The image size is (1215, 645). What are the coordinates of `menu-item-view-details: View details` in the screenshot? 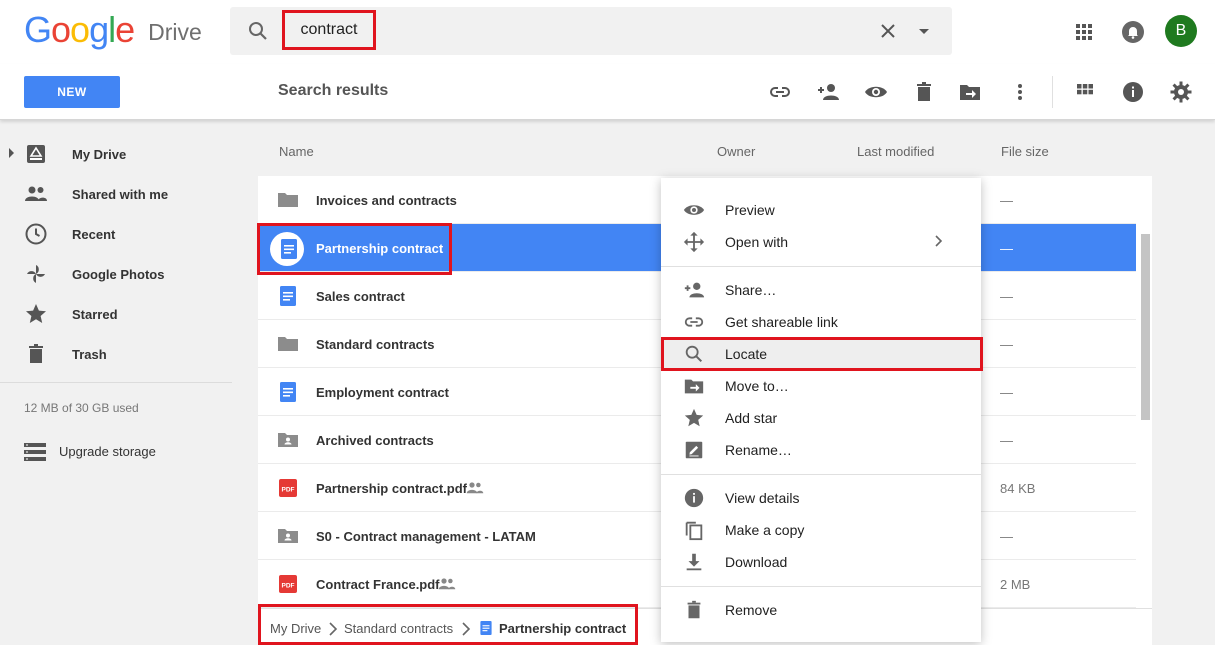 It's located at (821, 498).